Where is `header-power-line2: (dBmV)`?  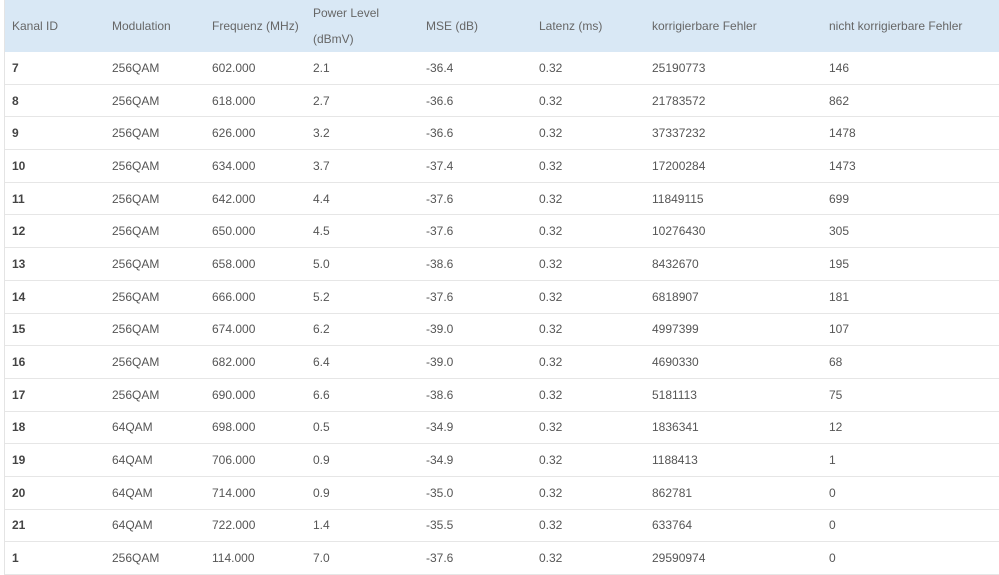 header-power-line2: (dBmV) is located at coordinates (333, 39).